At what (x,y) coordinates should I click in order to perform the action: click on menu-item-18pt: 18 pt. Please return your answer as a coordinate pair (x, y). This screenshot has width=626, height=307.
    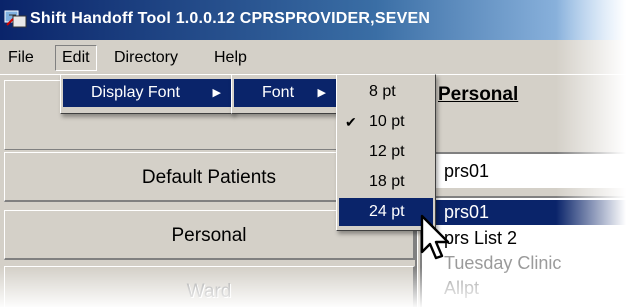
    Looking at the image, I should click on (386, 182).